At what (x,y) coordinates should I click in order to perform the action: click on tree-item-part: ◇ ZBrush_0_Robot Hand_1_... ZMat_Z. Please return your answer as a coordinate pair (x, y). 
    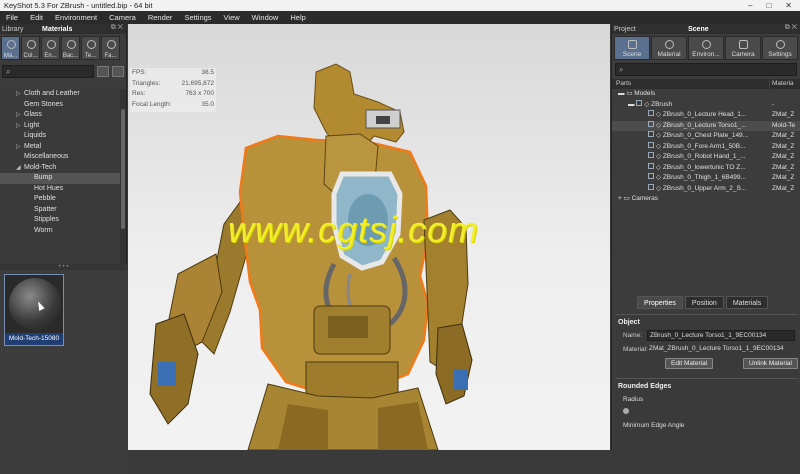
    Looking at the image, I should click on (706, 157).